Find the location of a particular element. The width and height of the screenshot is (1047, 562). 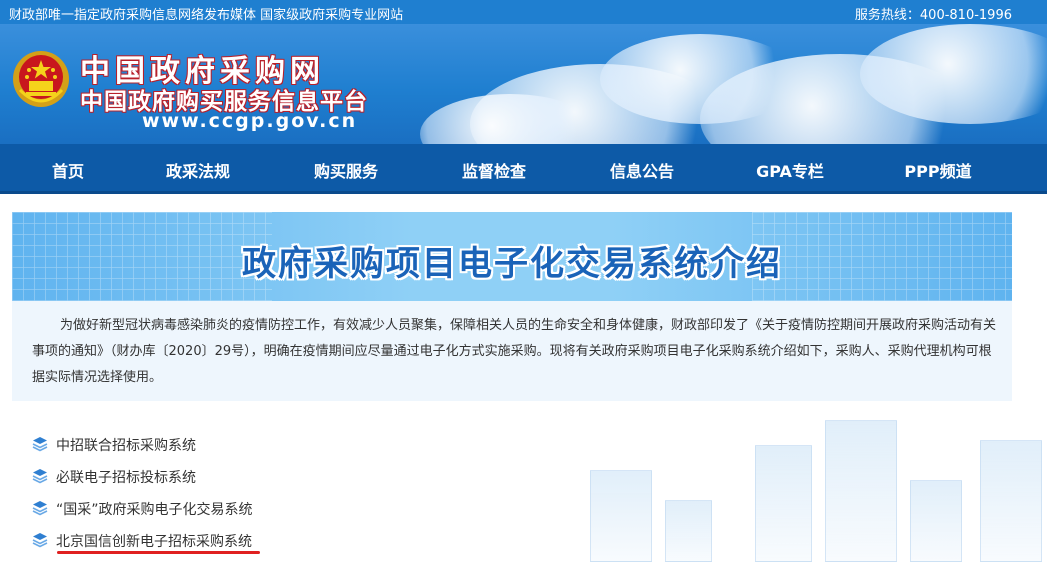

service-hotline: 服务热线：400-810-1996 is located at coordinates (933, 15).